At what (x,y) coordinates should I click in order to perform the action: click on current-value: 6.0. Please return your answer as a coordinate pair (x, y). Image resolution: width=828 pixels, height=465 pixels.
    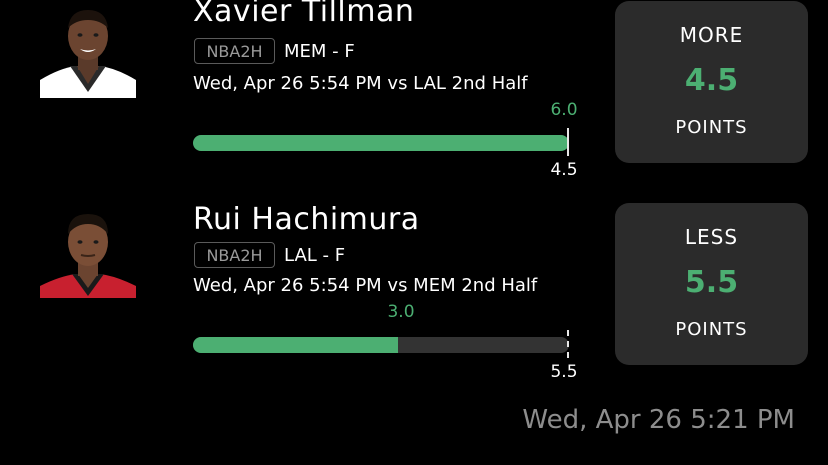
    Looking at the image, I should click on (564, 110).